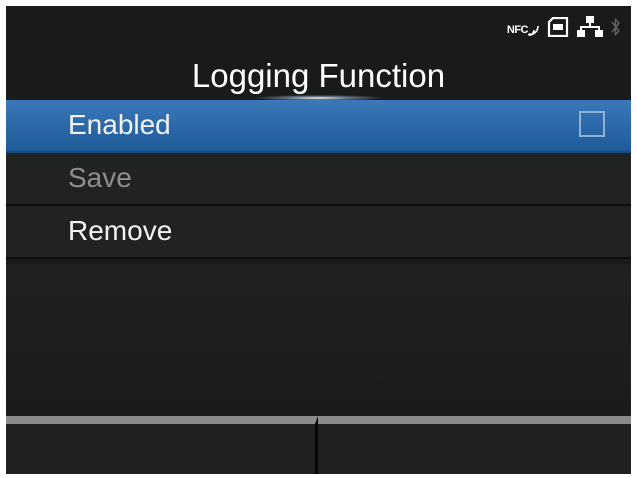 The width and height of the screenshot is (637, 478). Describe the element at coordinates (120, 230) in the screenshot. I see `menu-item-label: Remove` at that location.